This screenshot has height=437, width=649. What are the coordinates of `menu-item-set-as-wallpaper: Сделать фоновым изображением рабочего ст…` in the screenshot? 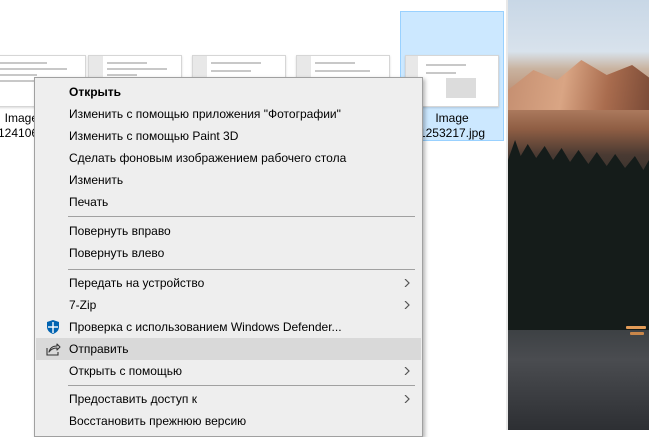 It's located at (228, 158).